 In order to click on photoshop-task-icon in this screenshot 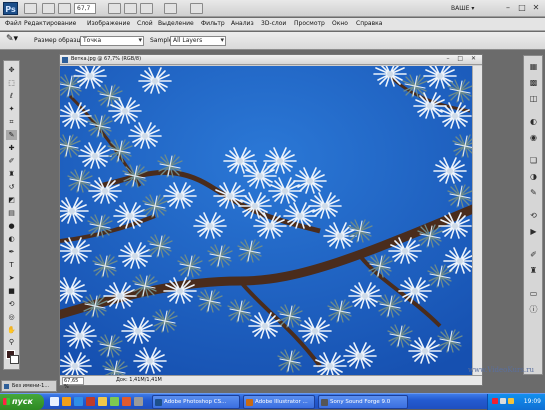, I will do `click(158, 402)`.